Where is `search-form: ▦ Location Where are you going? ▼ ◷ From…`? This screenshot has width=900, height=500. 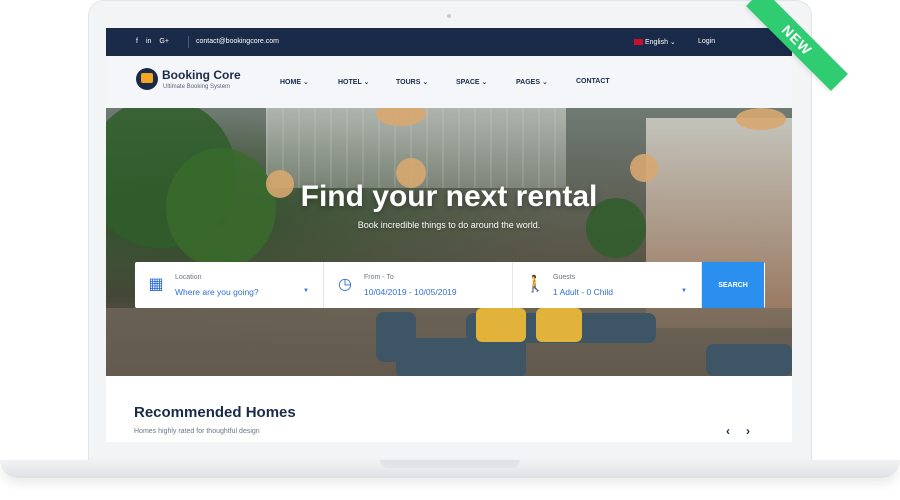
search-form: ▦ Location Where are you going? ▼ ◷ From… is located at coordinates (450, 285).